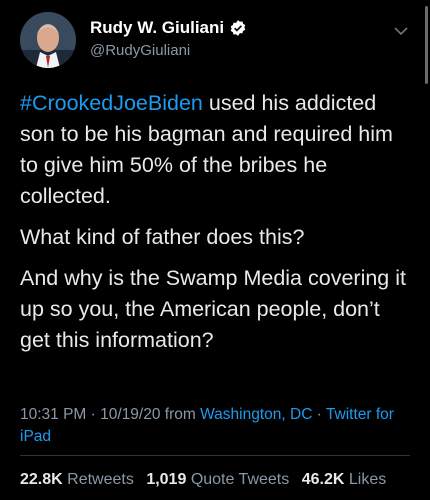 This screenshot has width=430, height=500. I want to click on retweets-stat: 22.8K Retweets, so click(77, 479).